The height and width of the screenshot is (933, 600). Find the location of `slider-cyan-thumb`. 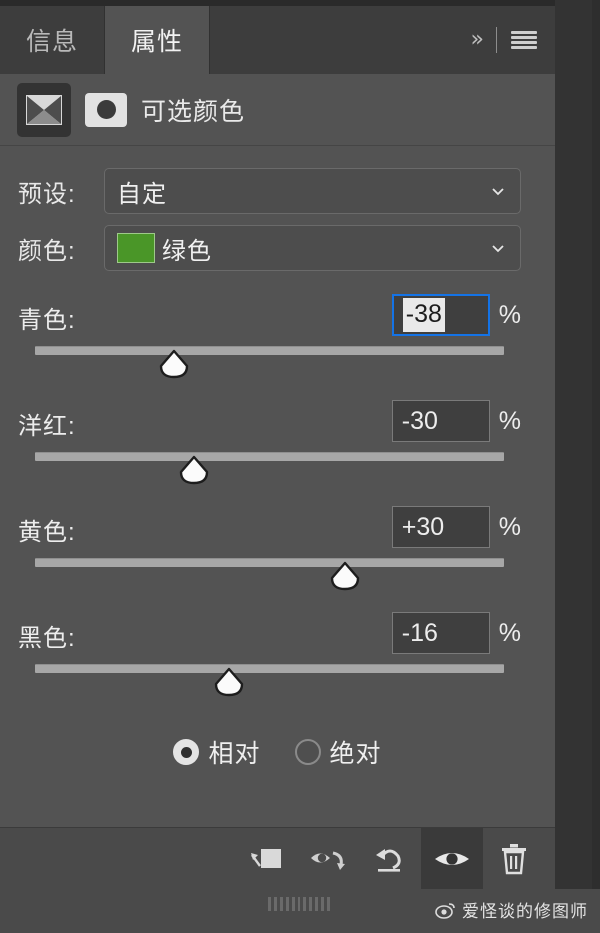

slider-cyan-thumb is located at coordinates (174, 364).